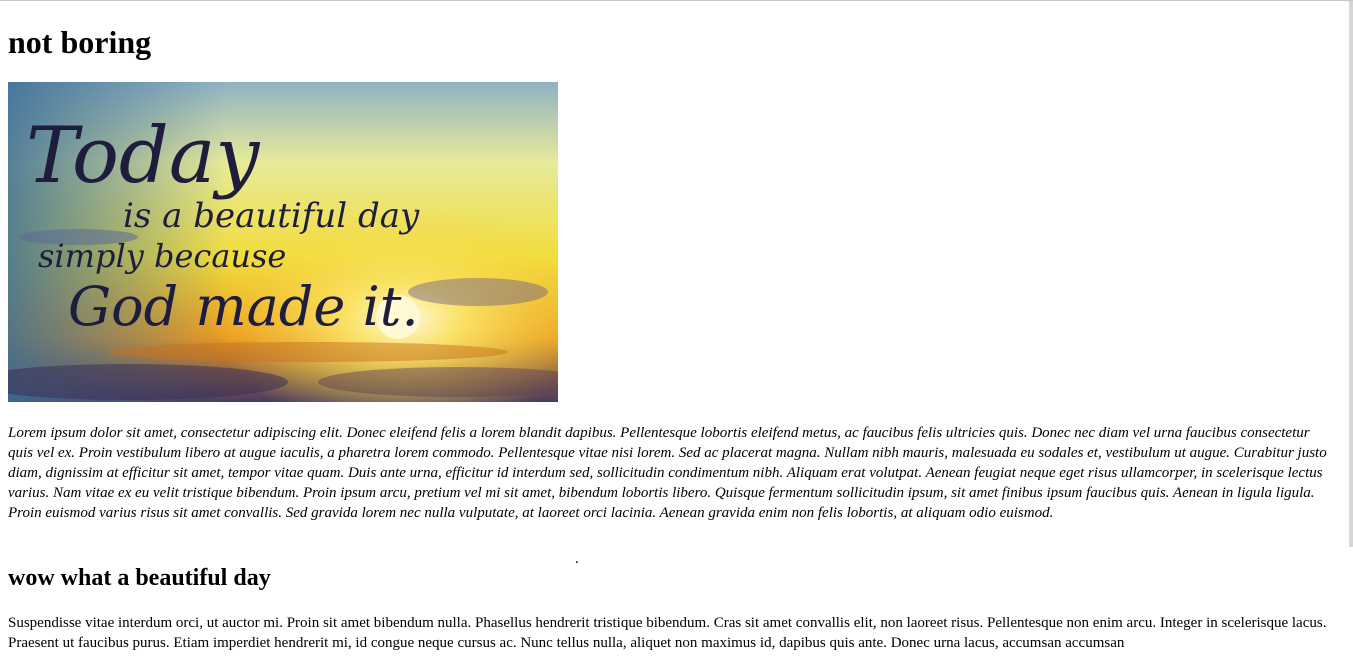  I want to click on hero-line-god-made-it: God made it., so click(243, 306).